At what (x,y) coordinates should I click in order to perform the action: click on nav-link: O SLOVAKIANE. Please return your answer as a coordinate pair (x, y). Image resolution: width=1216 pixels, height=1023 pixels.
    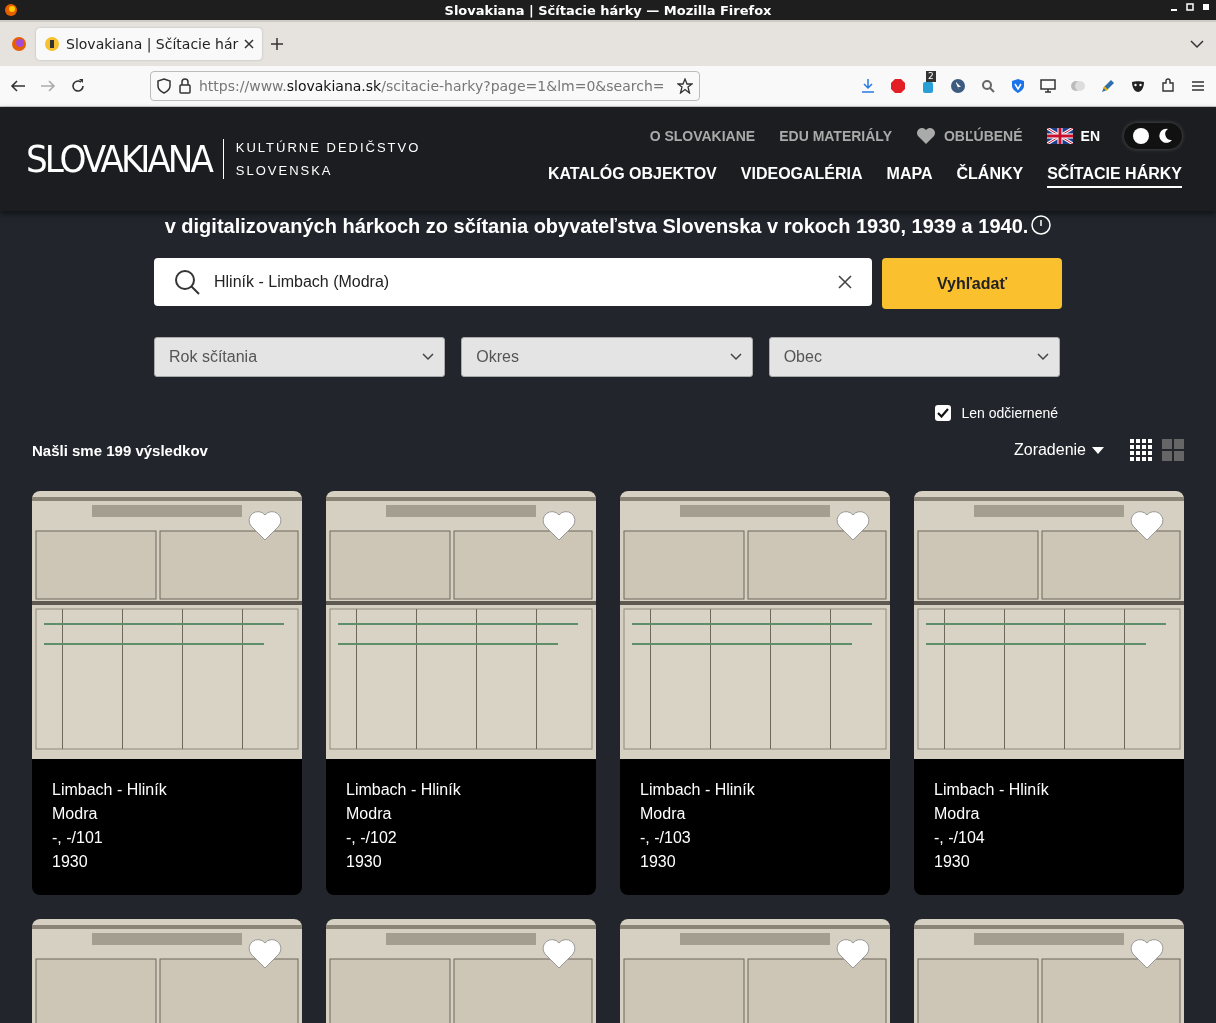
    Looking at the image, I should click on (702, 136).